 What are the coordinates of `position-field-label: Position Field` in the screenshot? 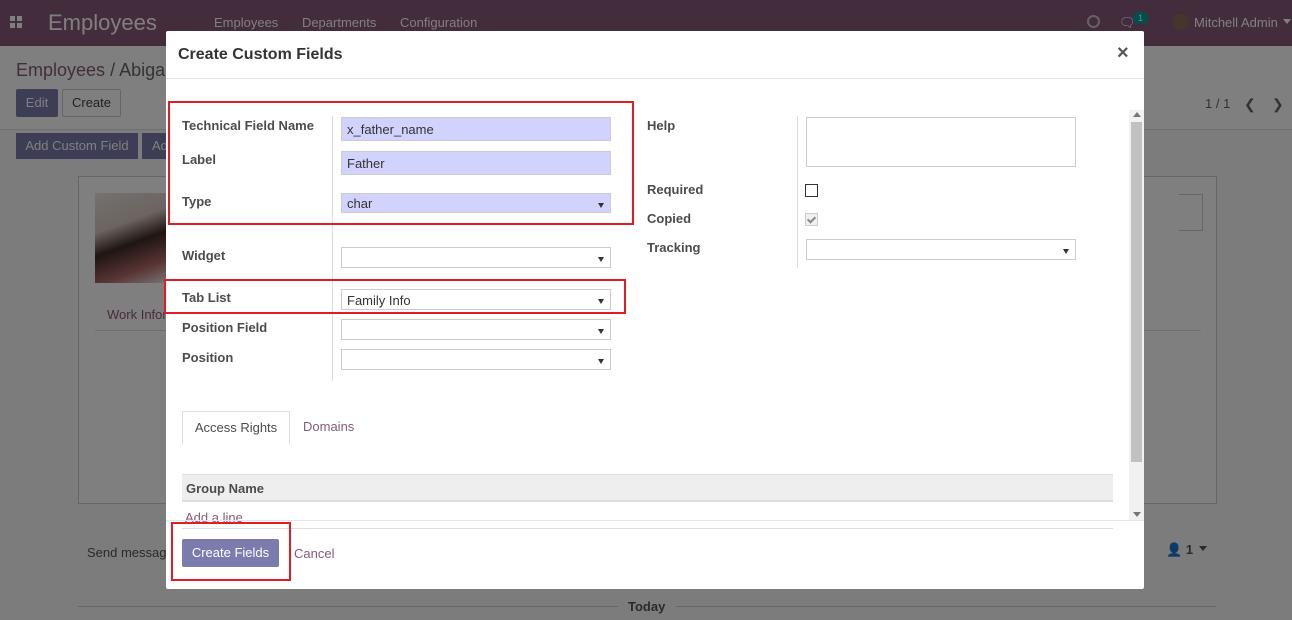 It's located at (225, 327).